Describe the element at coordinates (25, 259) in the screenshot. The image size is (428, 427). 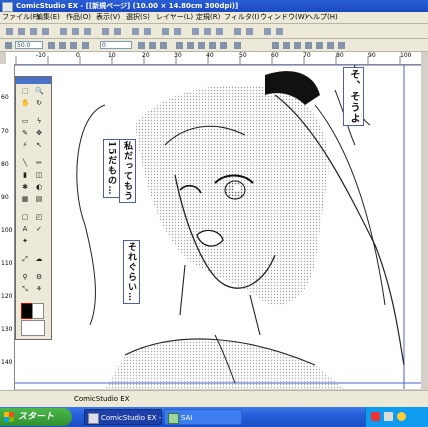
I see `transform-icon: ⤢` at that location.